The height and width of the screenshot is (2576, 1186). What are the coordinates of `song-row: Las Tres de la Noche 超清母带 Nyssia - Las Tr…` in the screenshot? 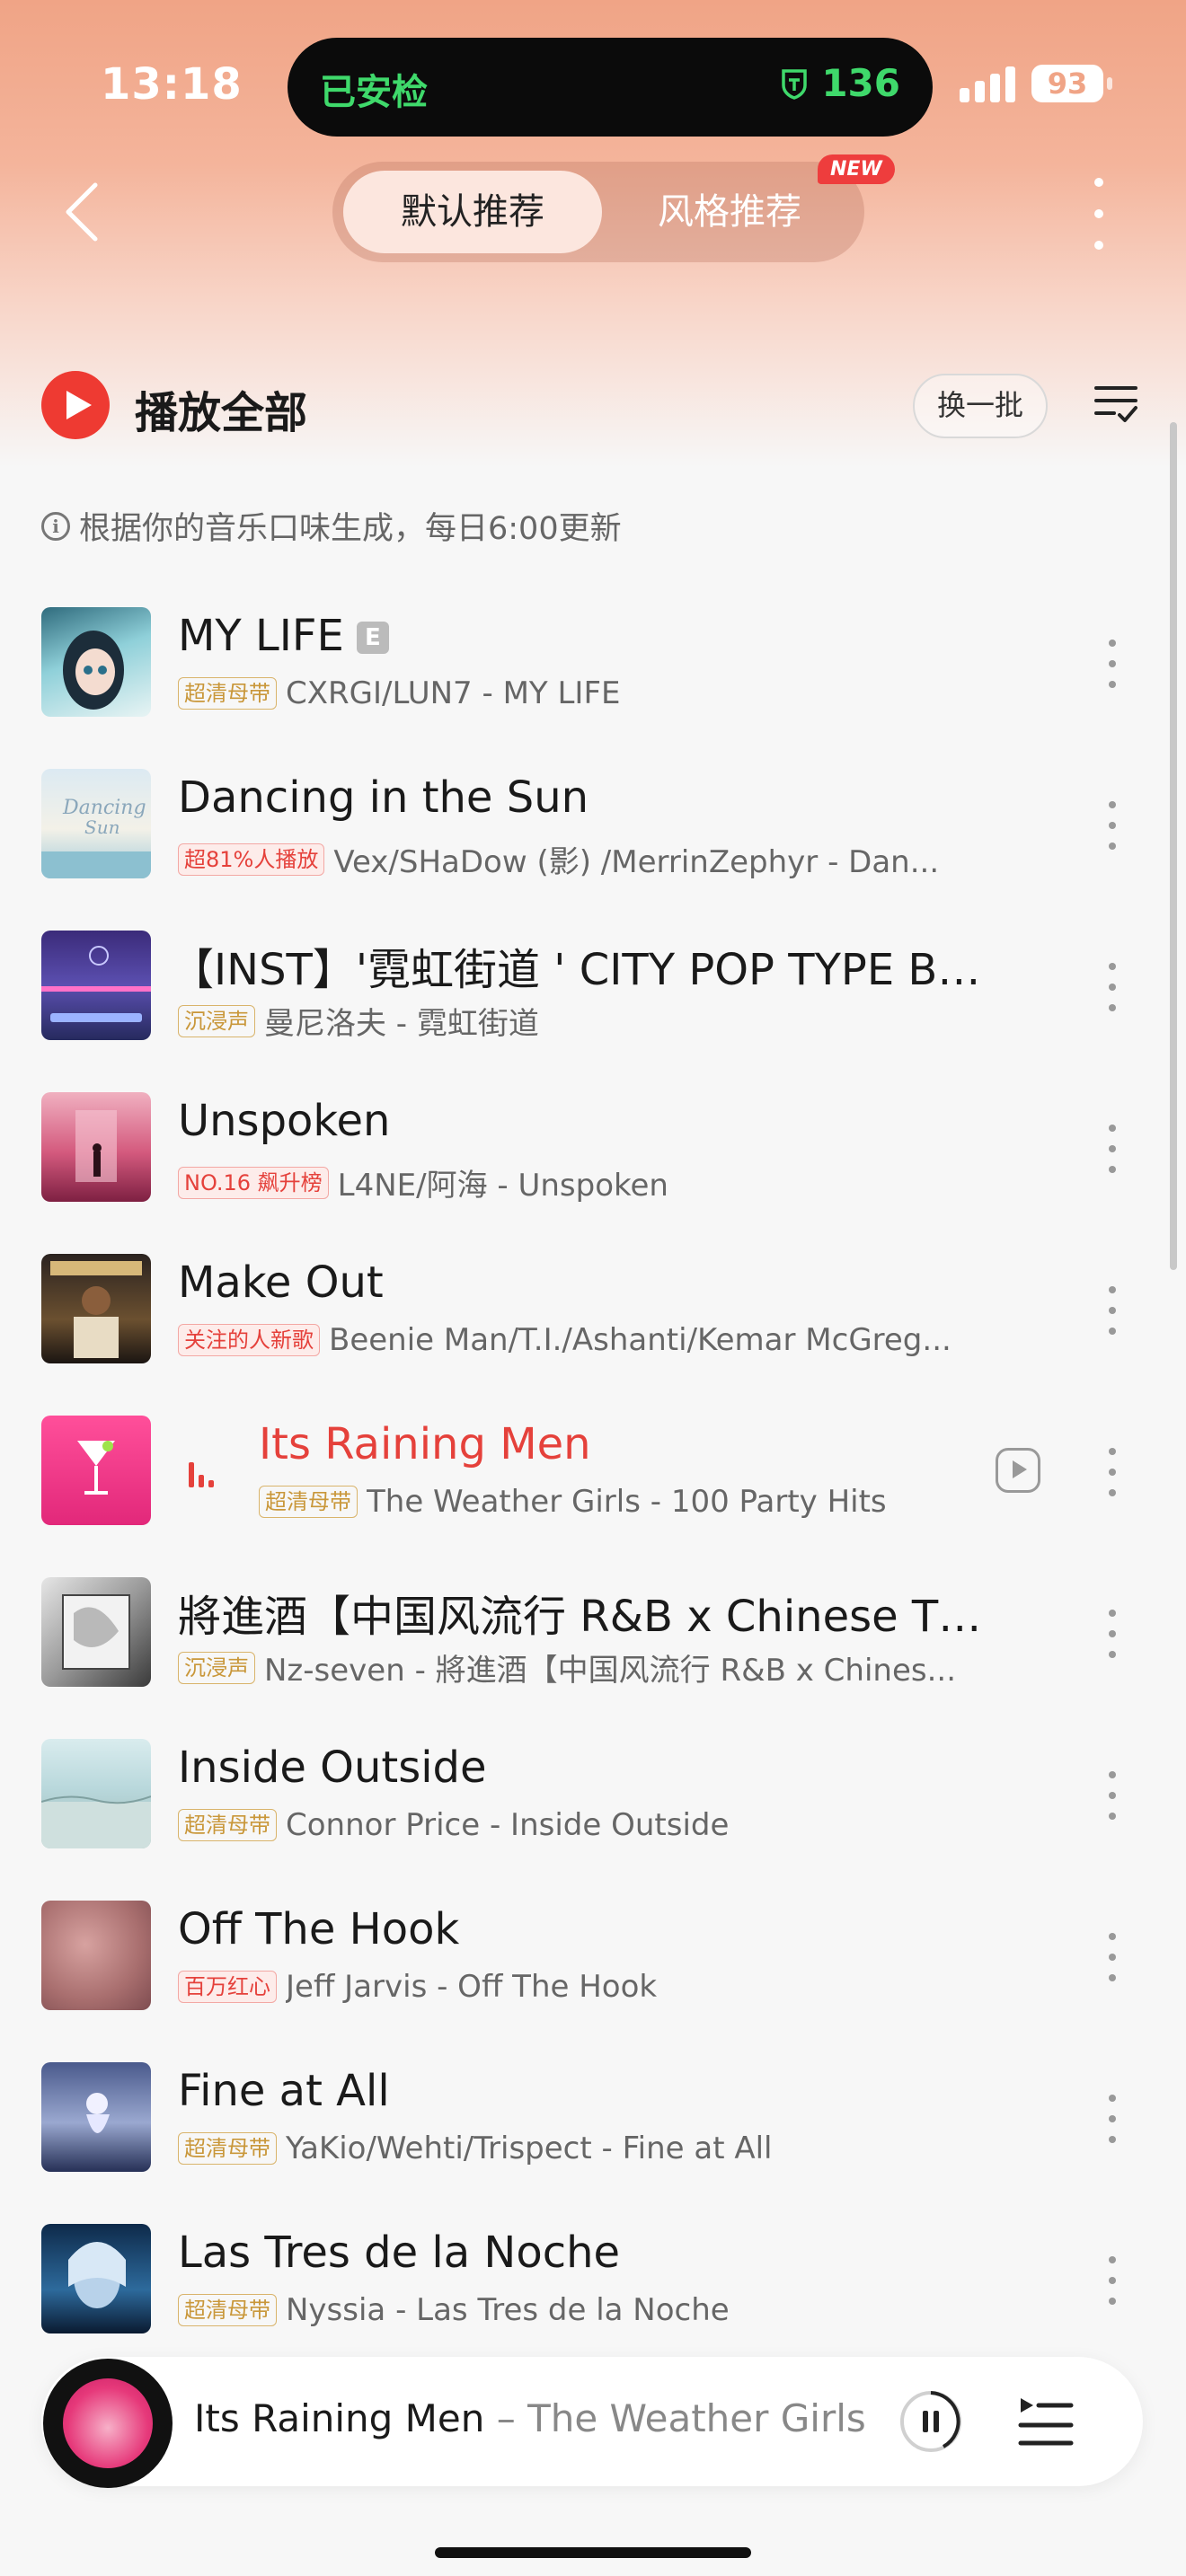 It's located at (593, 2290).